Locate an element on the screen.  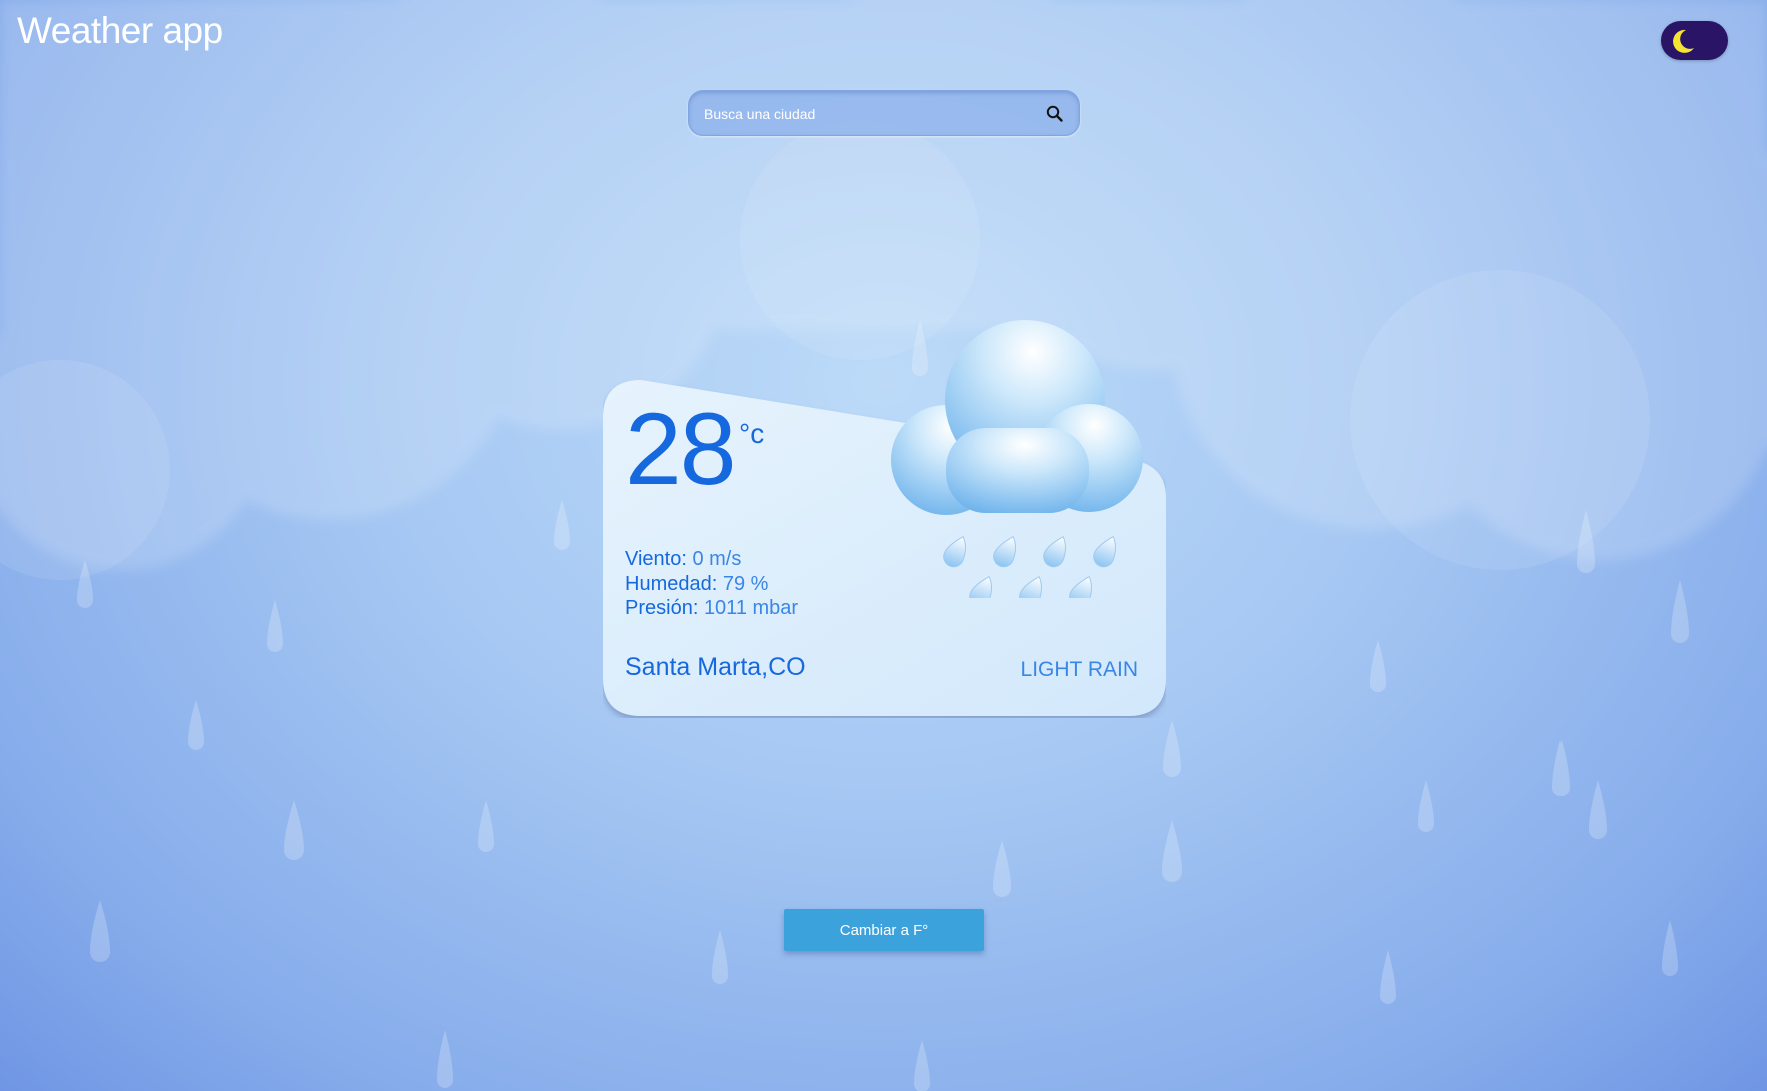
rain-cloud-icon is located at coordinates (1017, 459).